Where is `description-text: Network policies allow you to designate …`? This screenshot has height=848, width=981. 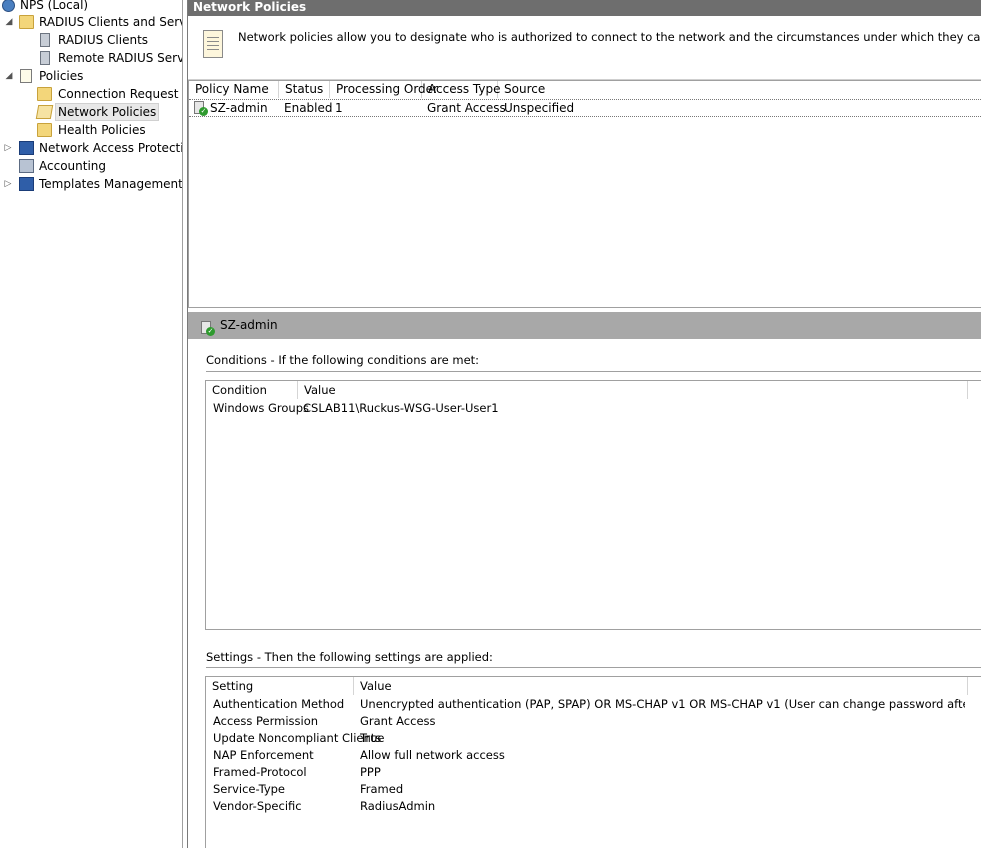 description-text: Network policies allow you to designate … is located at coordinates (609, 37).